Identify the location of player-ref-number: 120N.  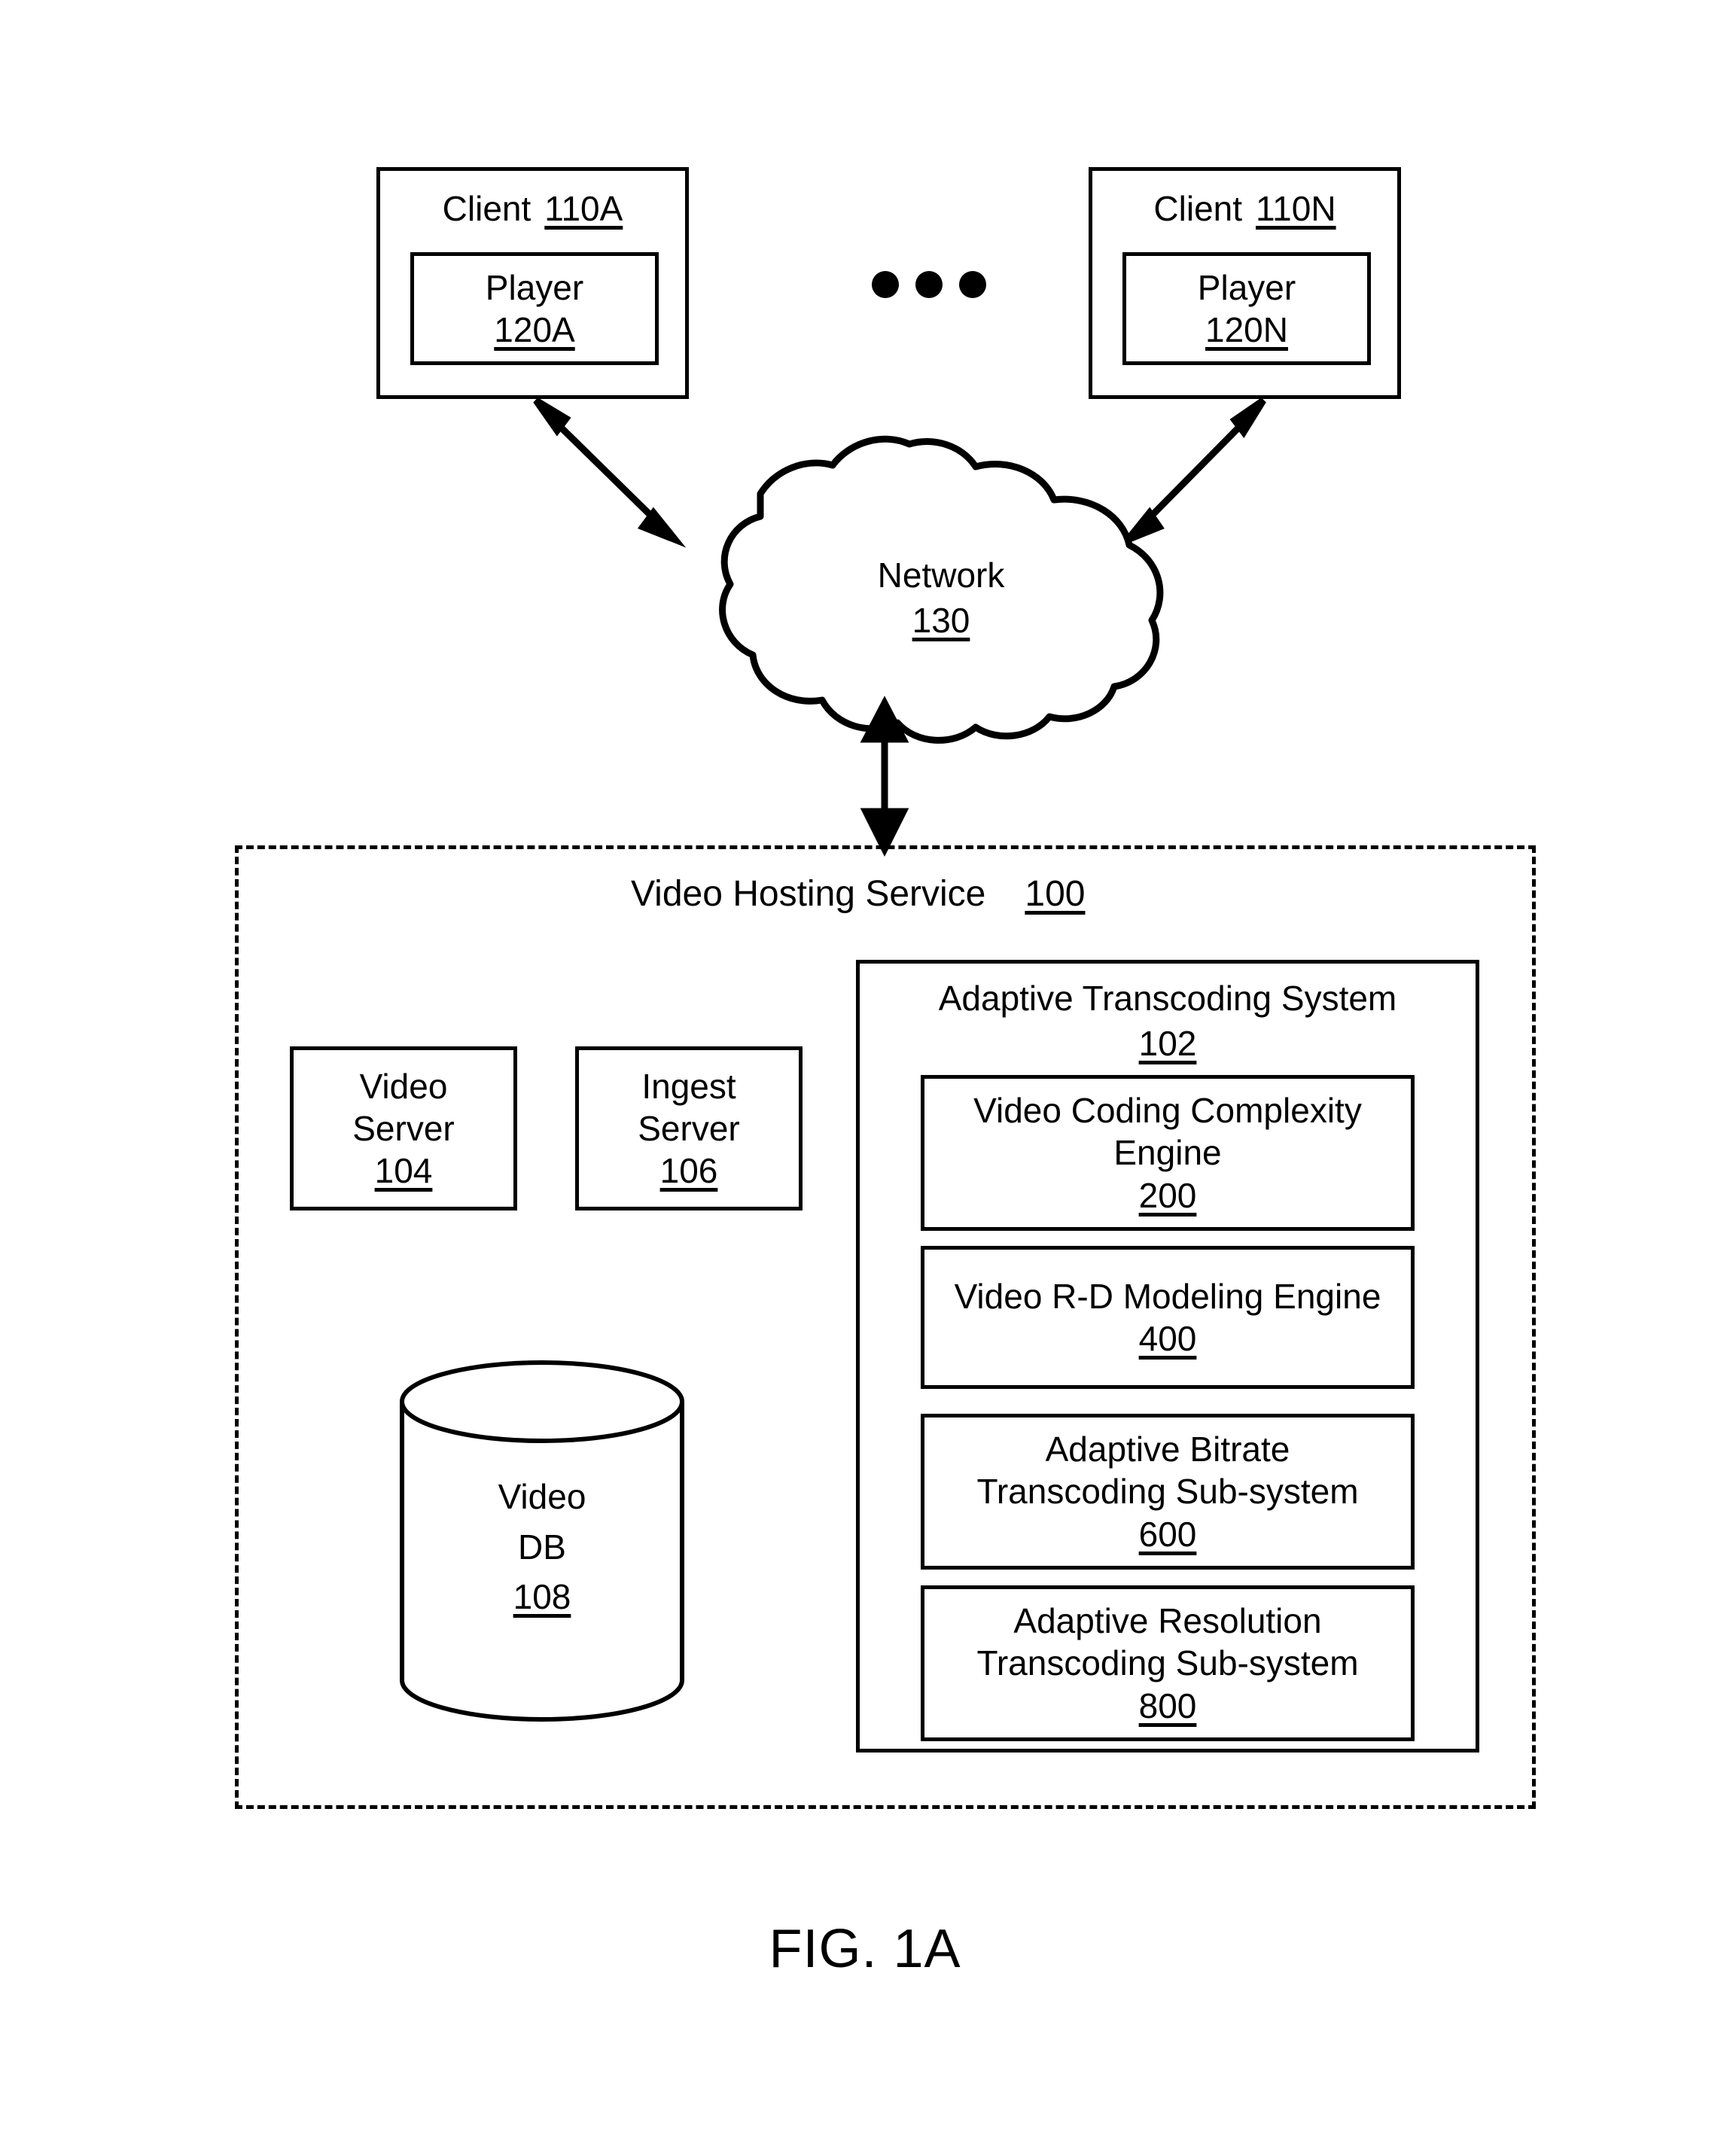
(1246, 329).